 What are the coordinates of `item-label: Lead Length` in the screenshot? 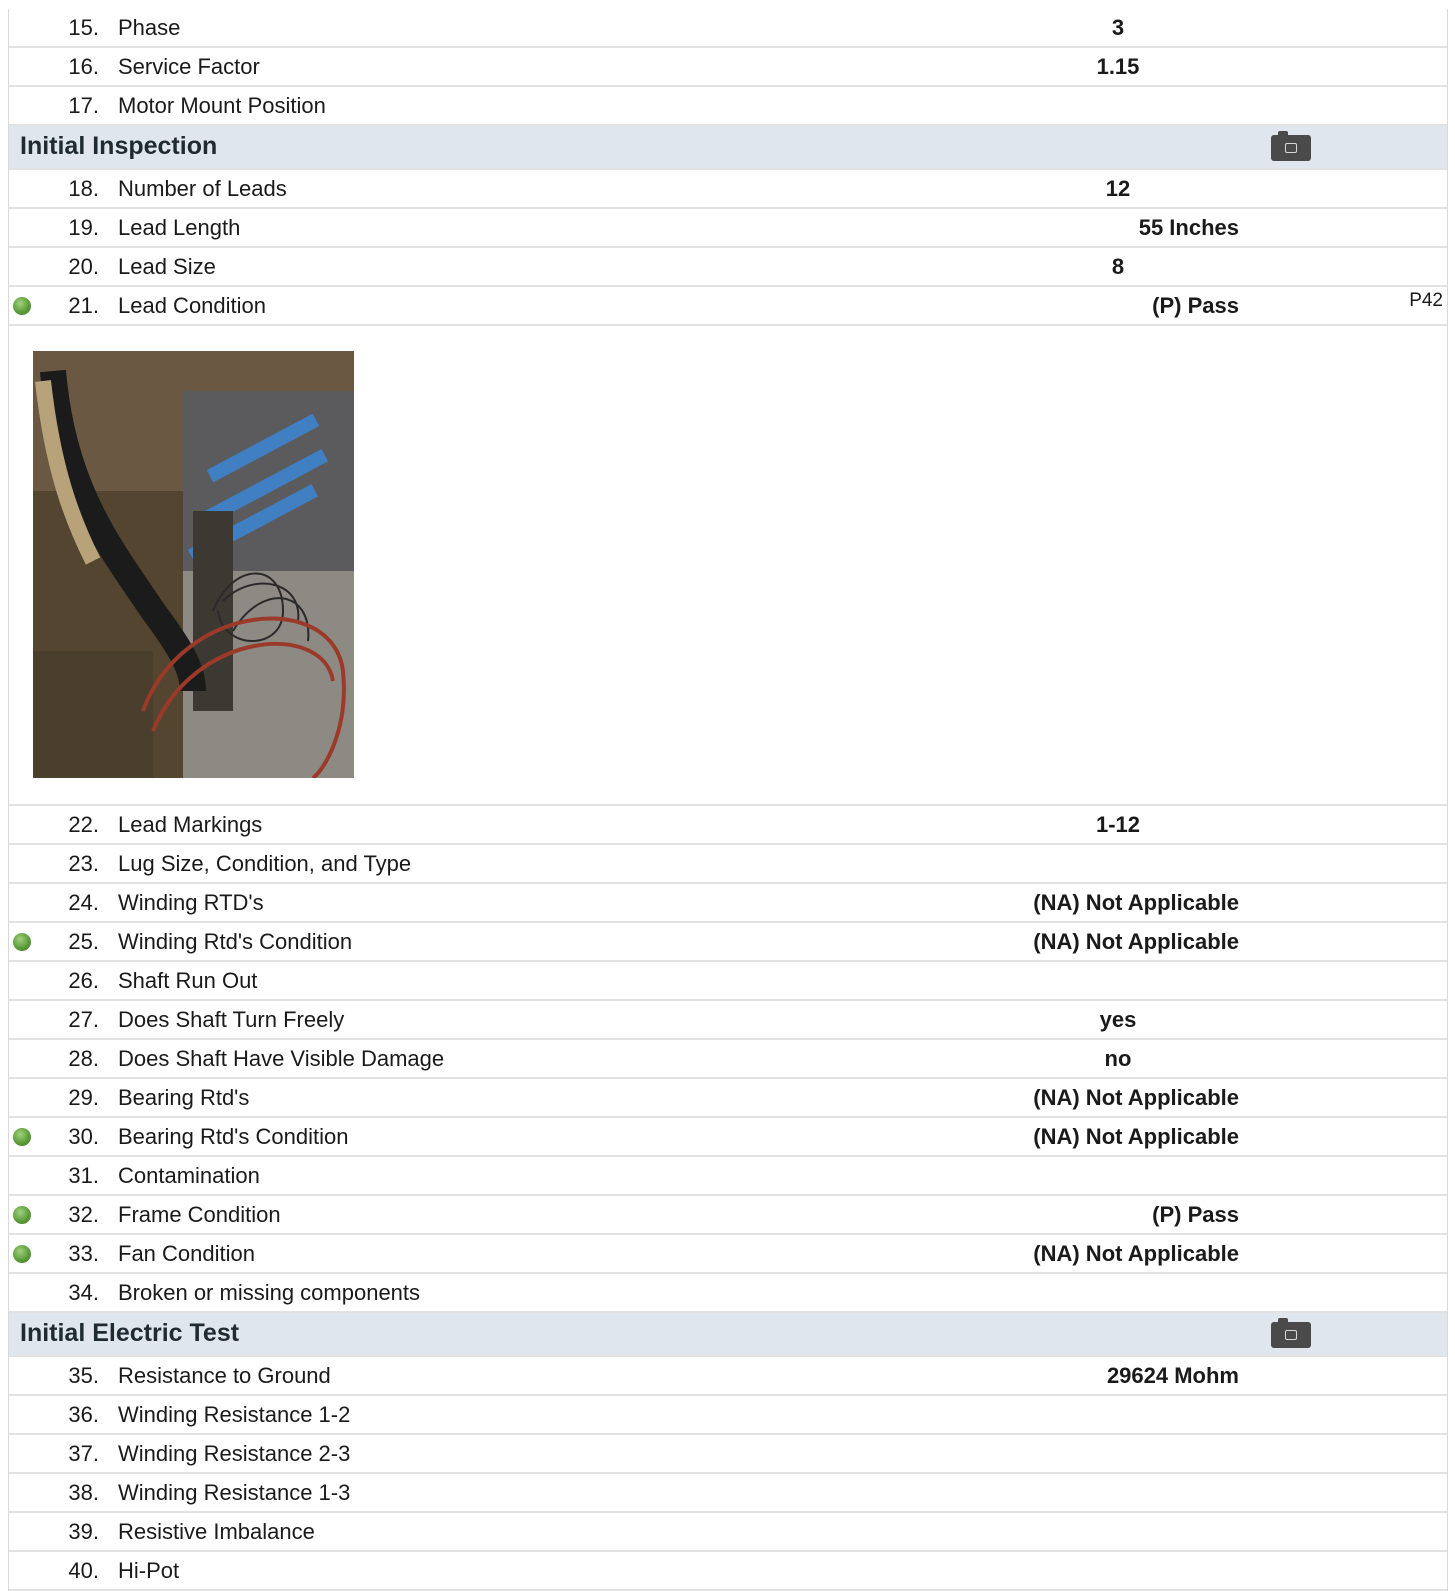 It's located at (179, 227).